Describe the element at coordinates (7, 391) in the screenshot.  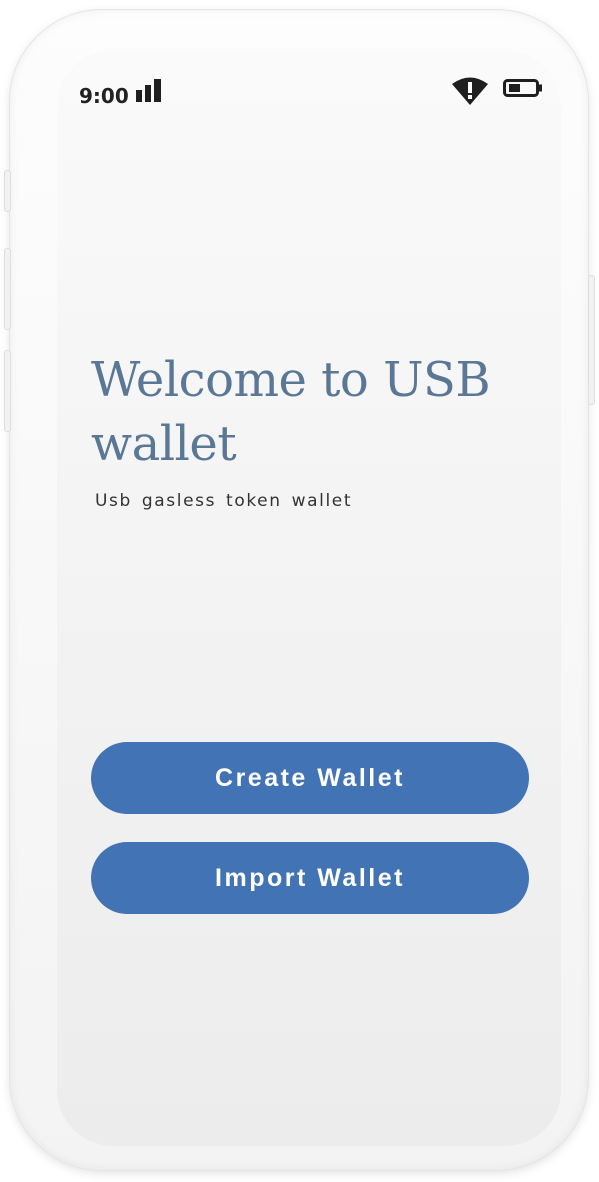
I see `volume-down-button` at that location.